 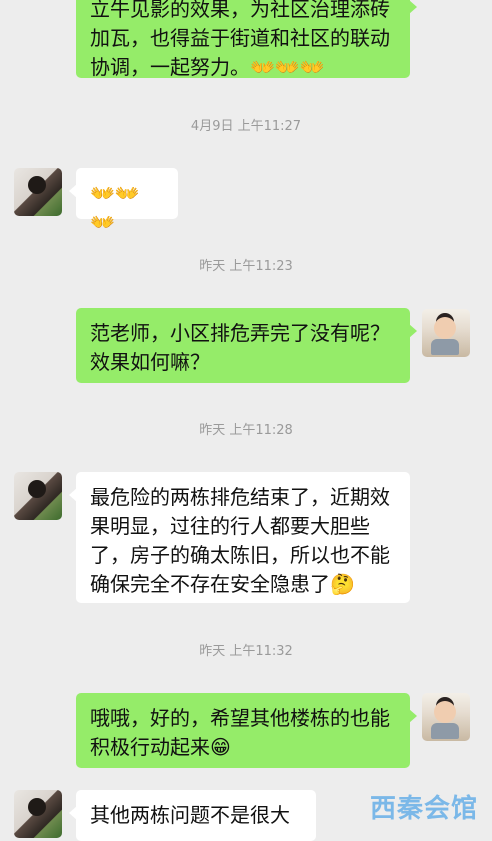 What do you see at coordinates (123, 201) in the screenshot?
I see `message-bubble-received: 👐👐👐` at bounding box center [123, 201].